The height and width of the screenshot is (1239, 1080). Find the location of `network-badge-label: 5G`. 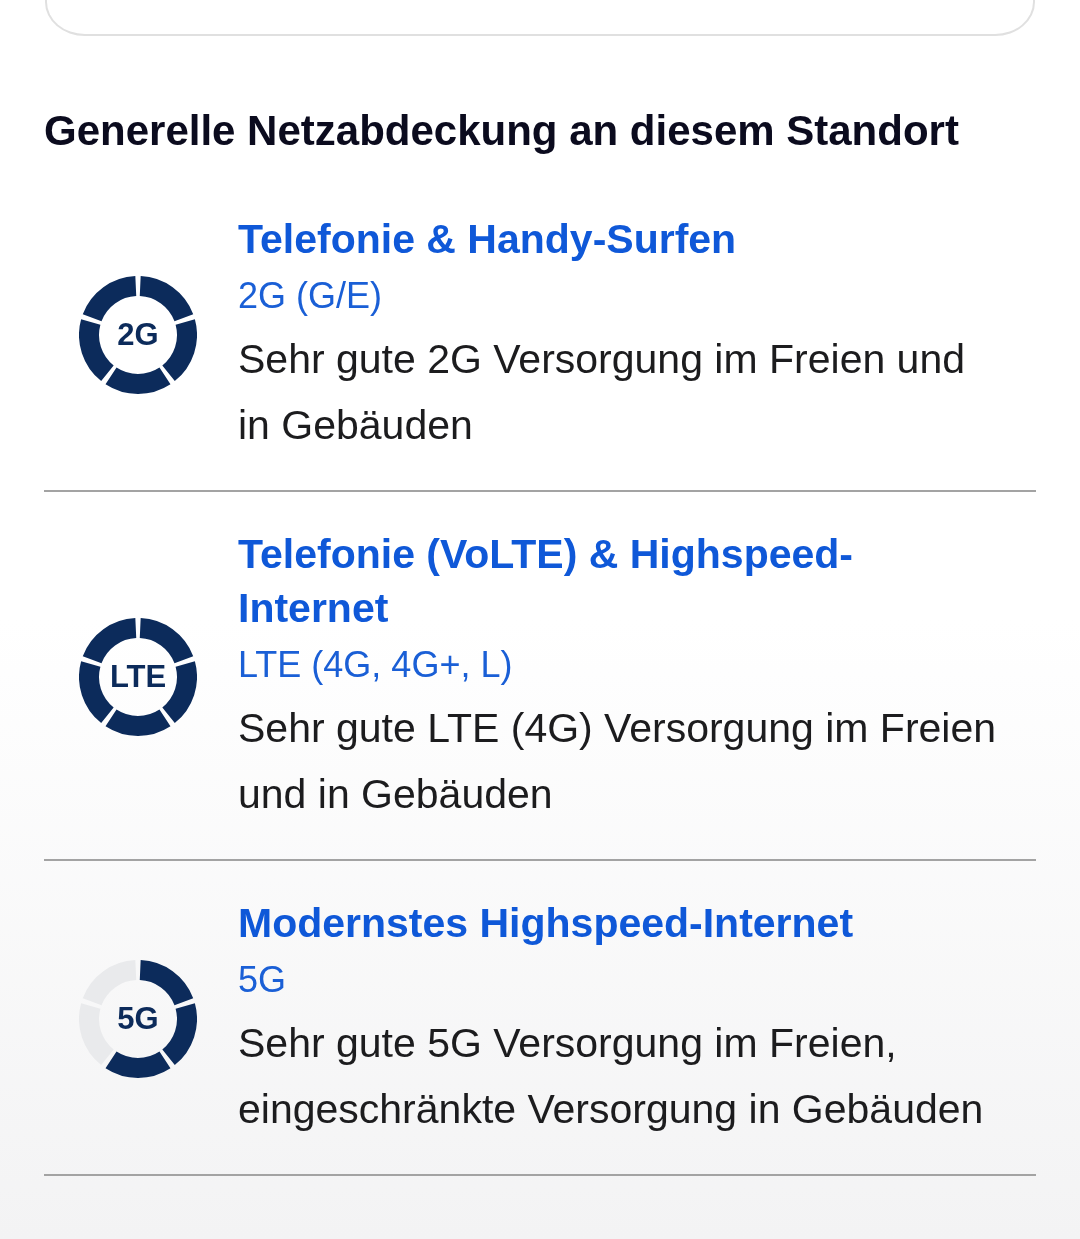

network-badge-label: 5G is located at coordinates (138, 1019).